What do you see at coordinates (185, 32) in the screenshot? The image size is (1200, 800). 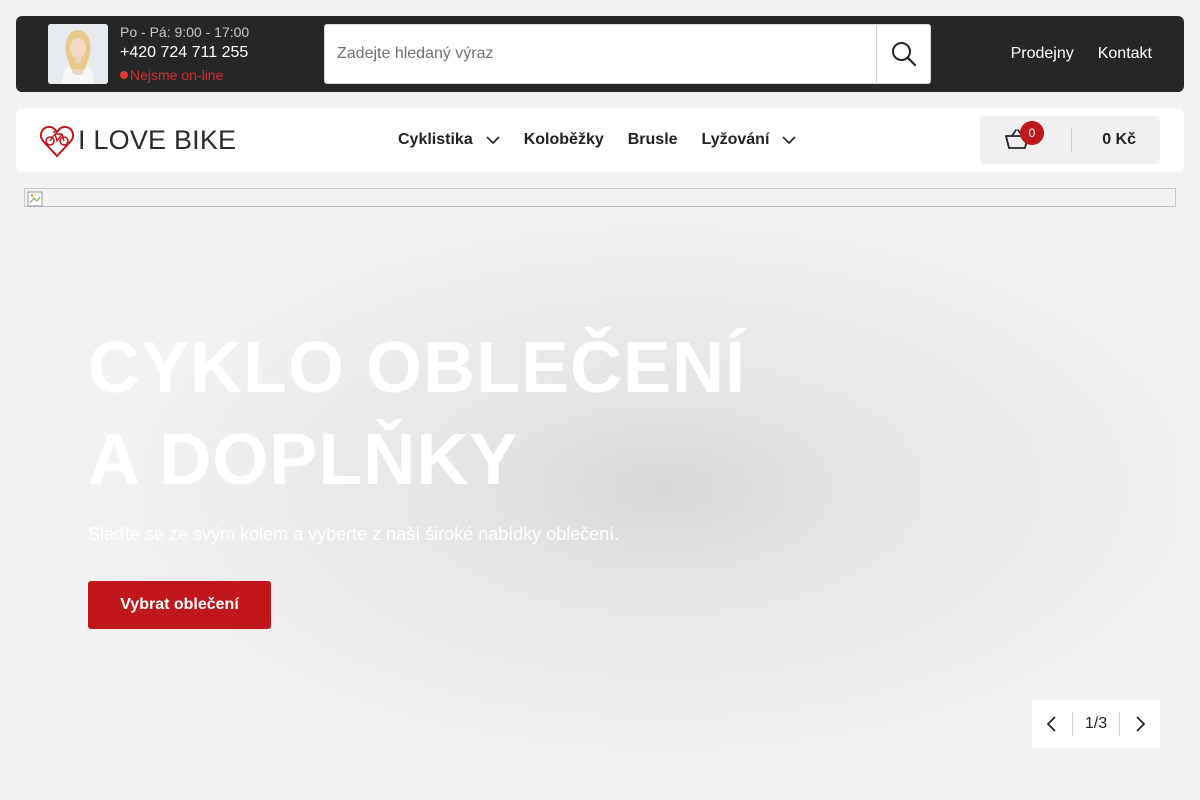 I see `opening-hours: Po - Pá: 9:00 - 17:00` at bounding box center [185, 32].